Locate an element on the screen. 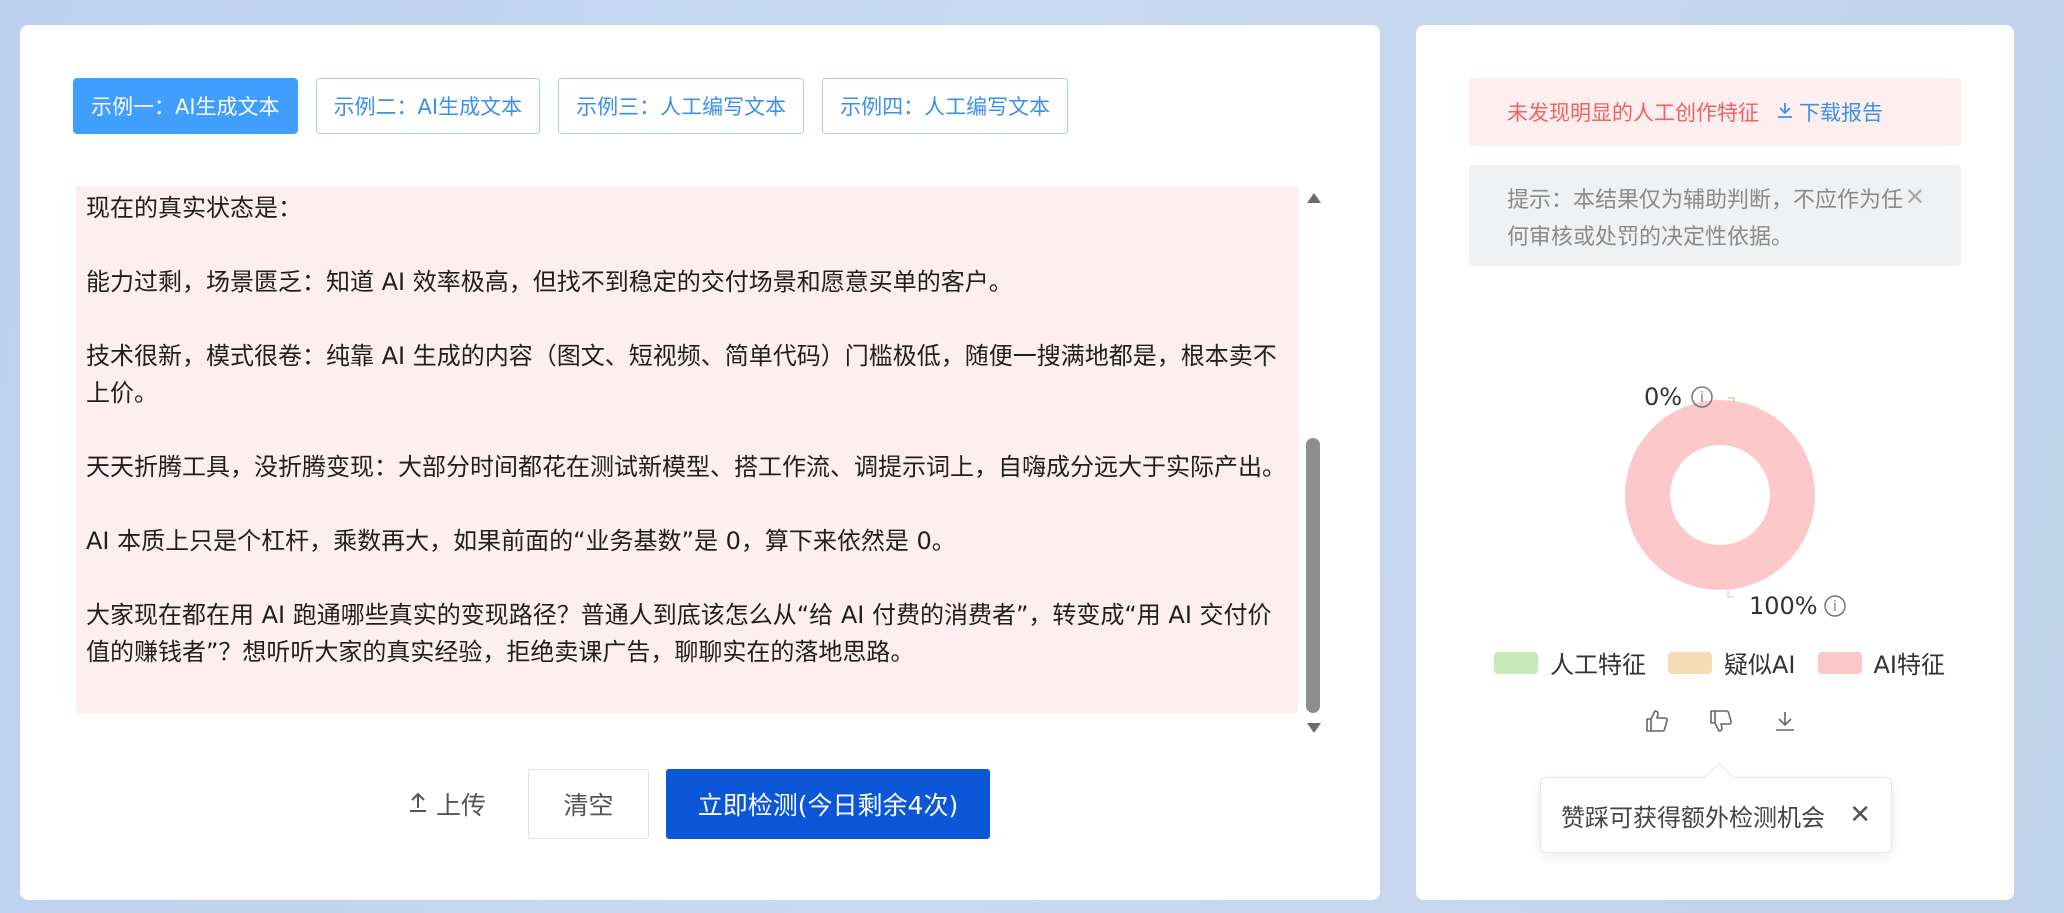  feedback-actions is located at coordinates (1721, 721).